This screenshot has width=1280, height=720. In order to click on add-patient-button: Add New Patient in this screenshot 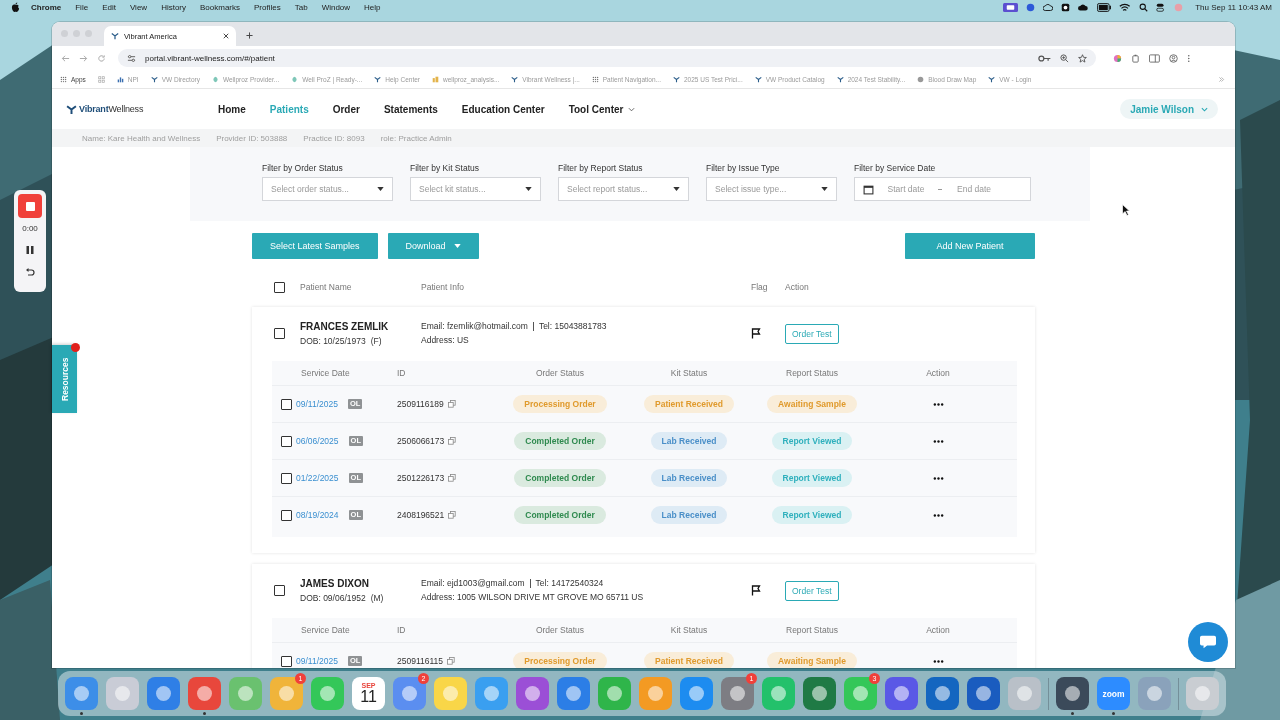, I will do `click(970, 246)`.